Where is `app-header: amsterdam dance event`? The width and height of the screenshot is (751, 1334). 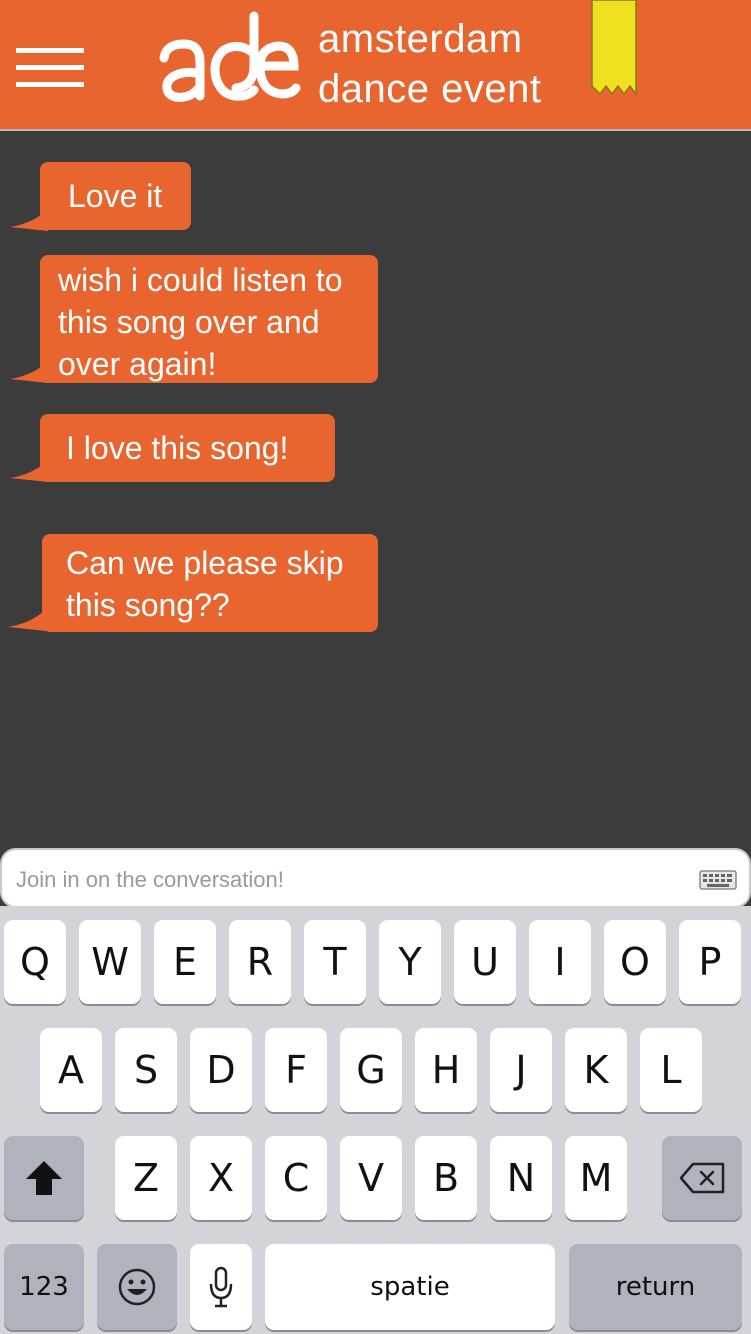 app-header: amsterdam dance event is located at coordinates (375, 65).